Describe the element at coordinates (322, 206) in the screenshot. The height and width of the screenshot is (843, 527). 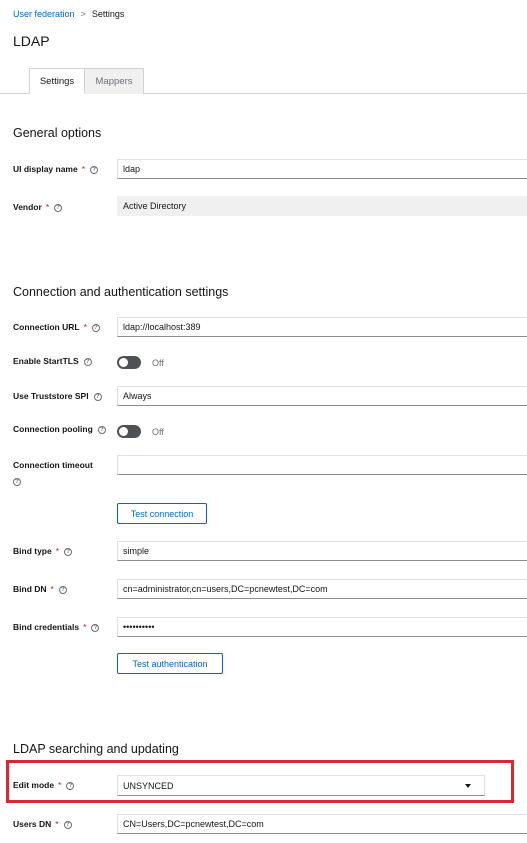
I see `vendor-field: Active Directory` at that location.